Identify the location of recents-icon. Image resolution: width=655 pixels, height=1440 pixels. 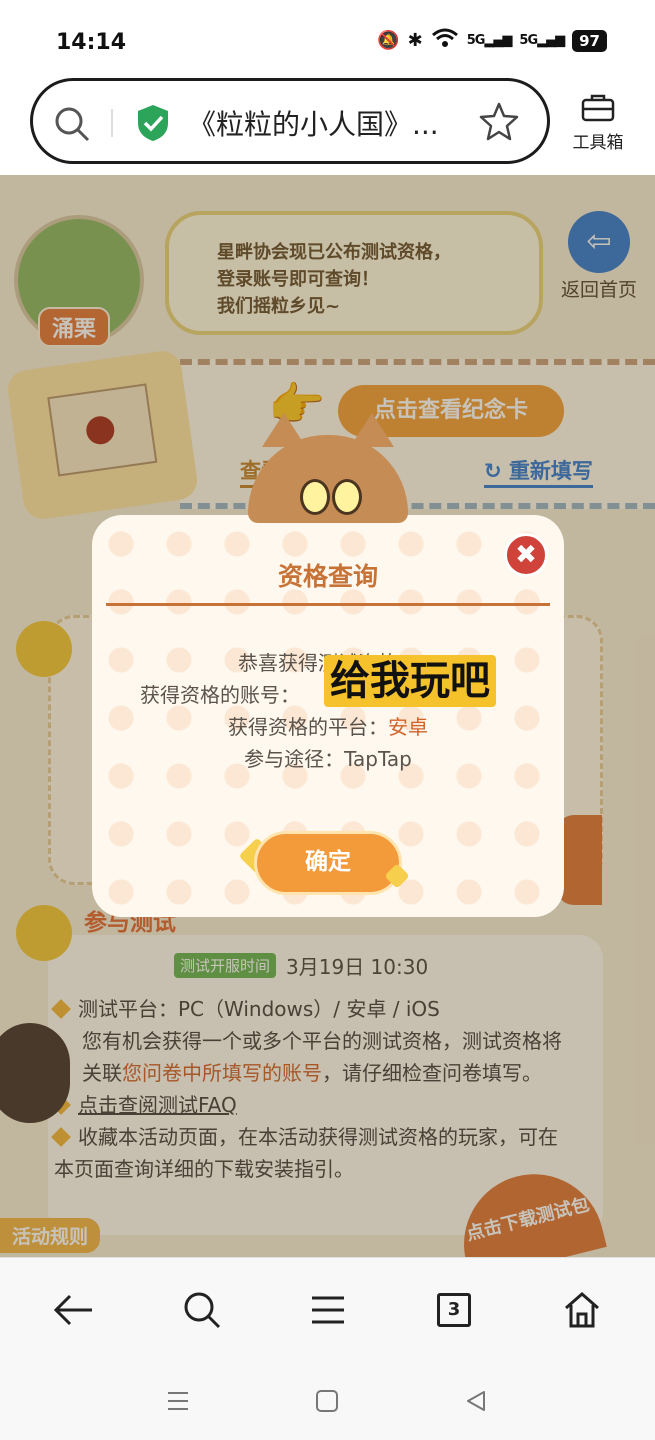
(178, 1401).